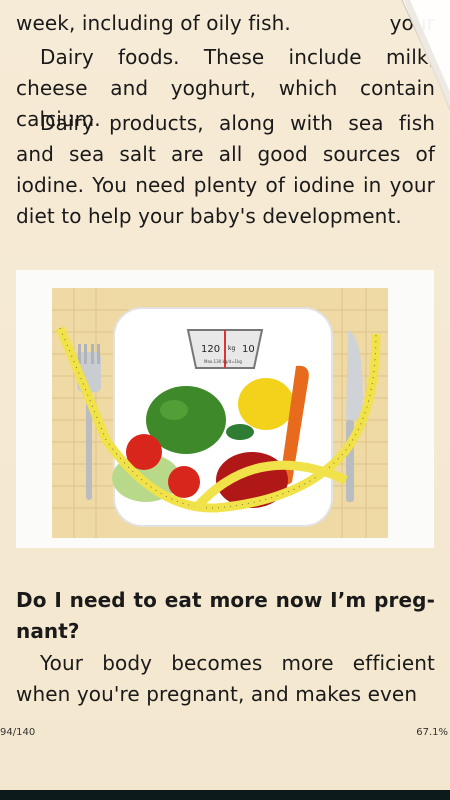  I want to click on reading-progress: 67.1%, so click(432, 732).